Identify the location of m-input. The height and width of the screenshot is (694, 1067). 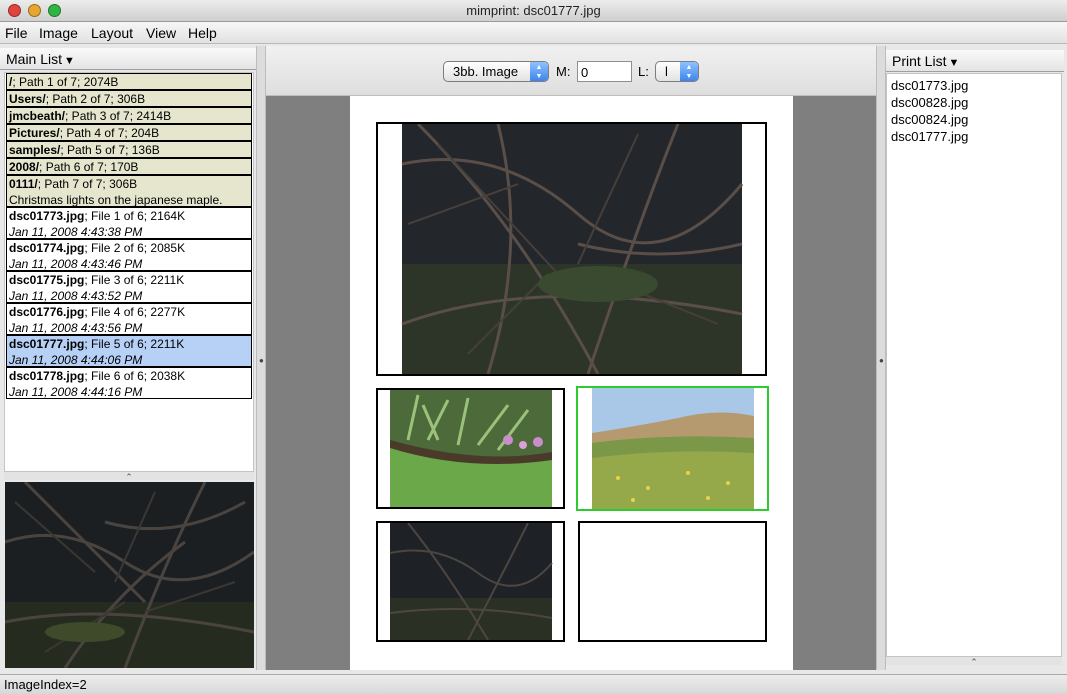
(604, 71).